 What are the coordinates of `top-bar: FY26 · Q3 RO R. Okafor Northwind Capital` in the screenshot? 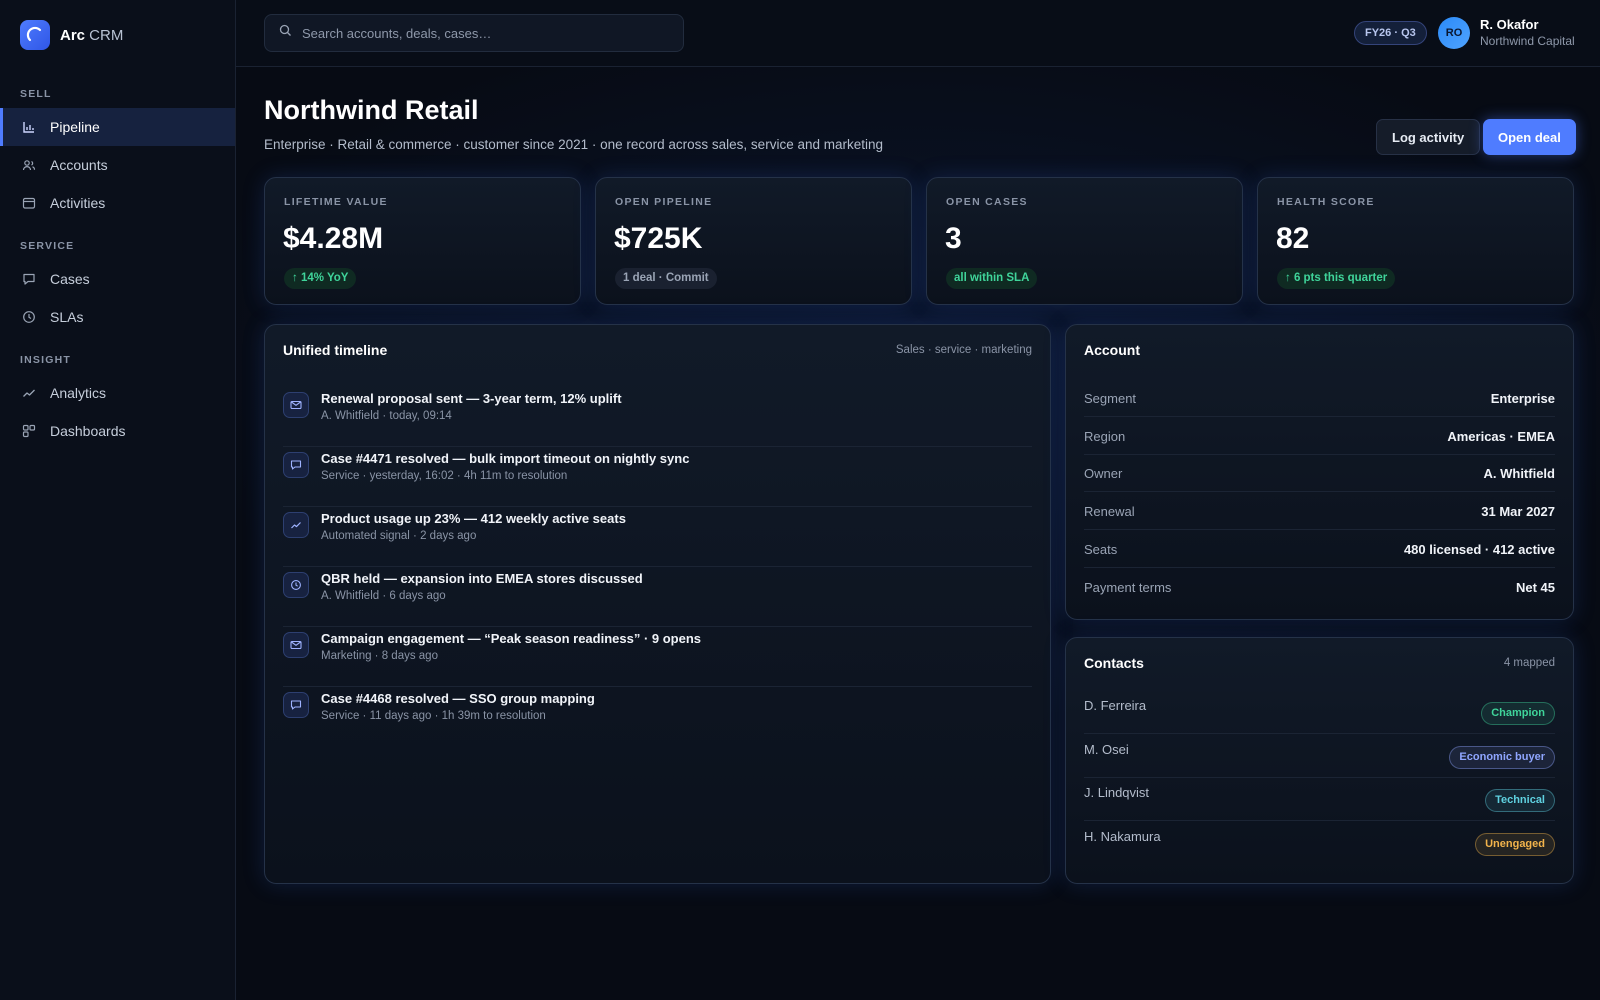 It's located at (918, 33).